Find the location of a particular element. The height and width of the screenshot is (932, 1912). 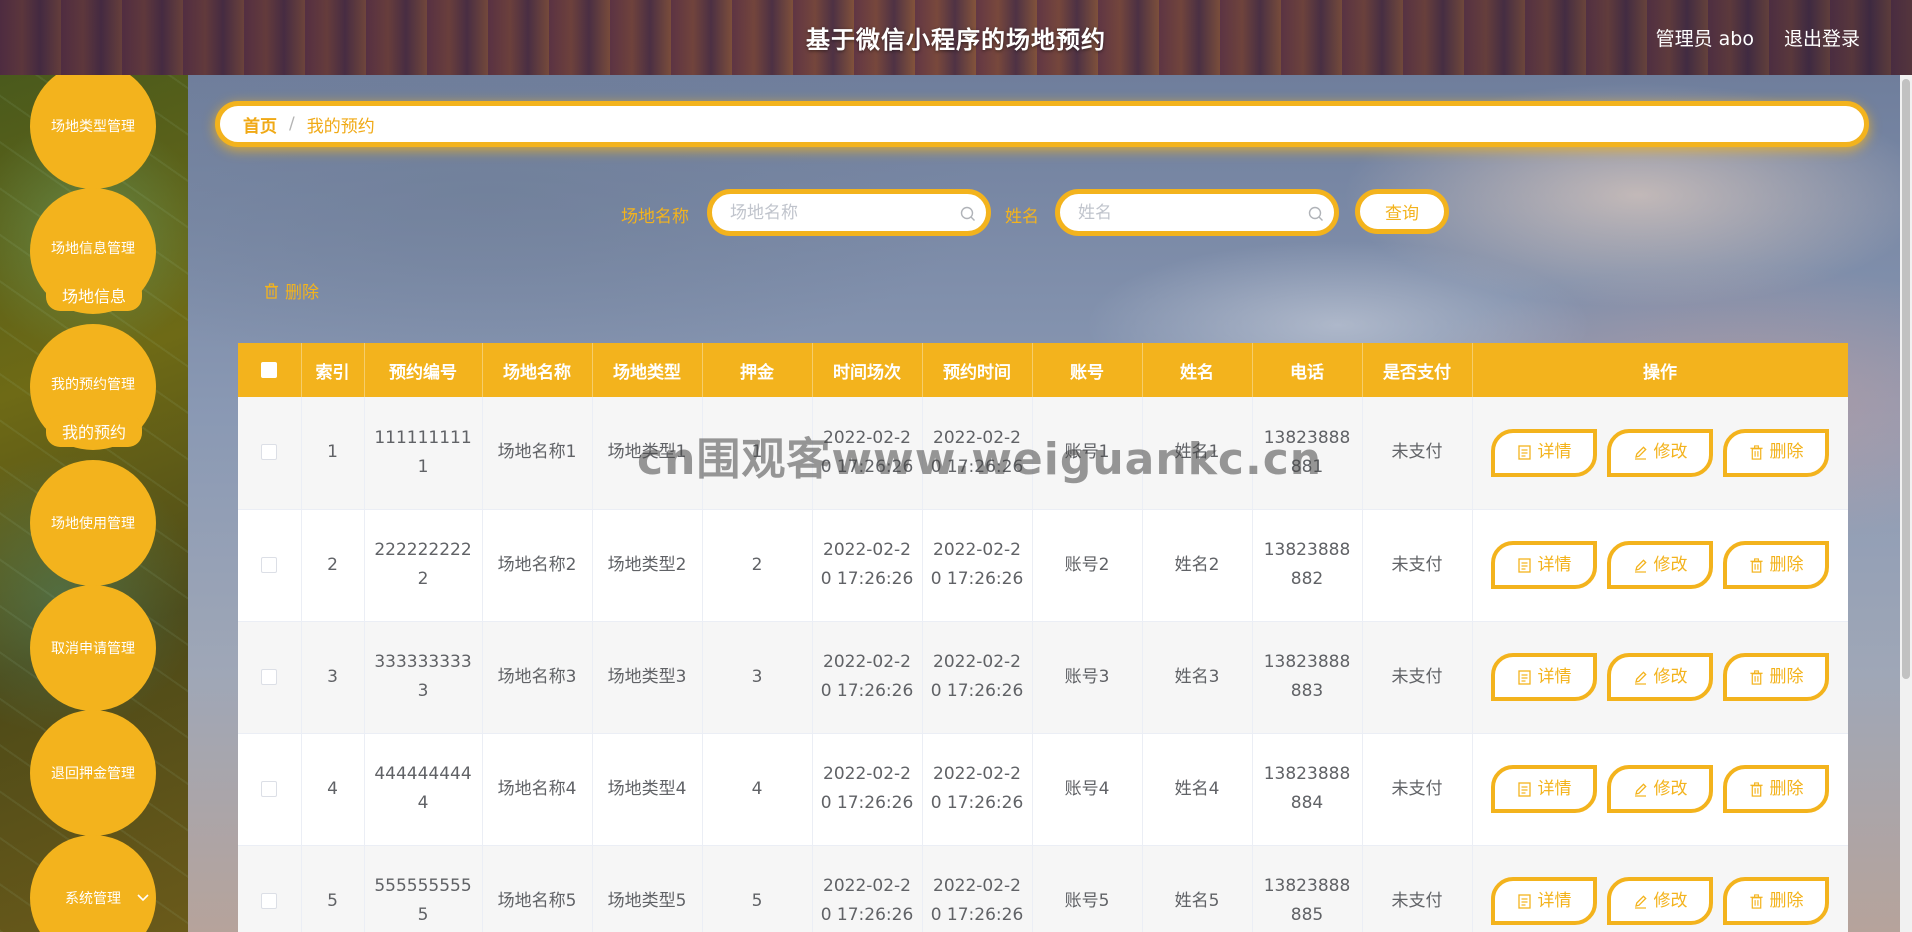

name-cell: 姓名2 is located at coordinates (1197, 565).